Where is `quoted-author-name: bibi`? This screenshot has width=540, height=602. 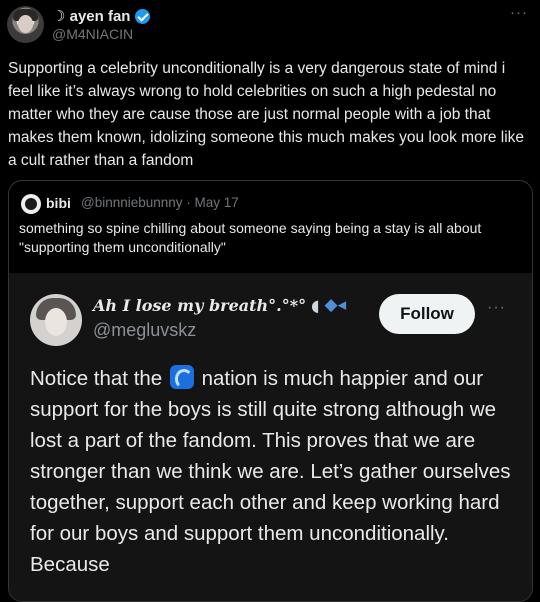
quoted-author-name: bibi is located at coordinates (58, 203).